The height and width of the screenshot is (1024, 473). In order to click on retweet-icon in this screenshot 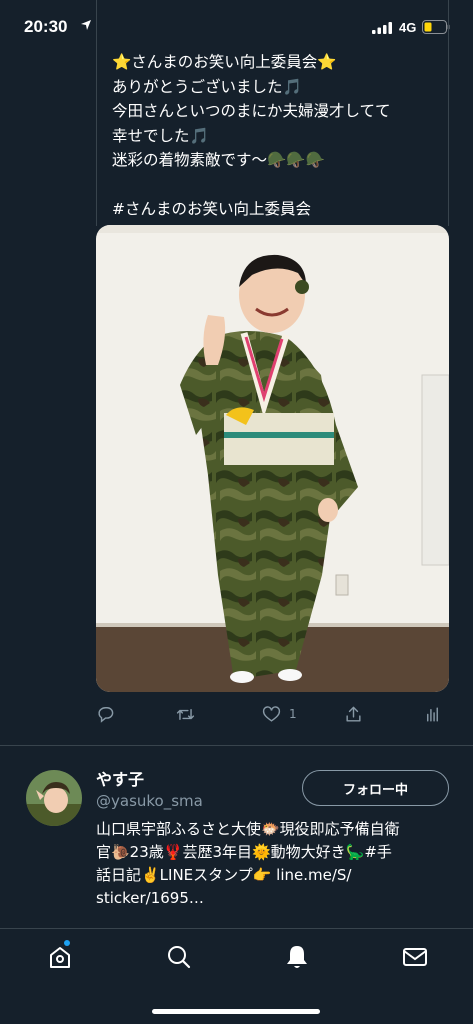, I will do `click(185, 714)`.